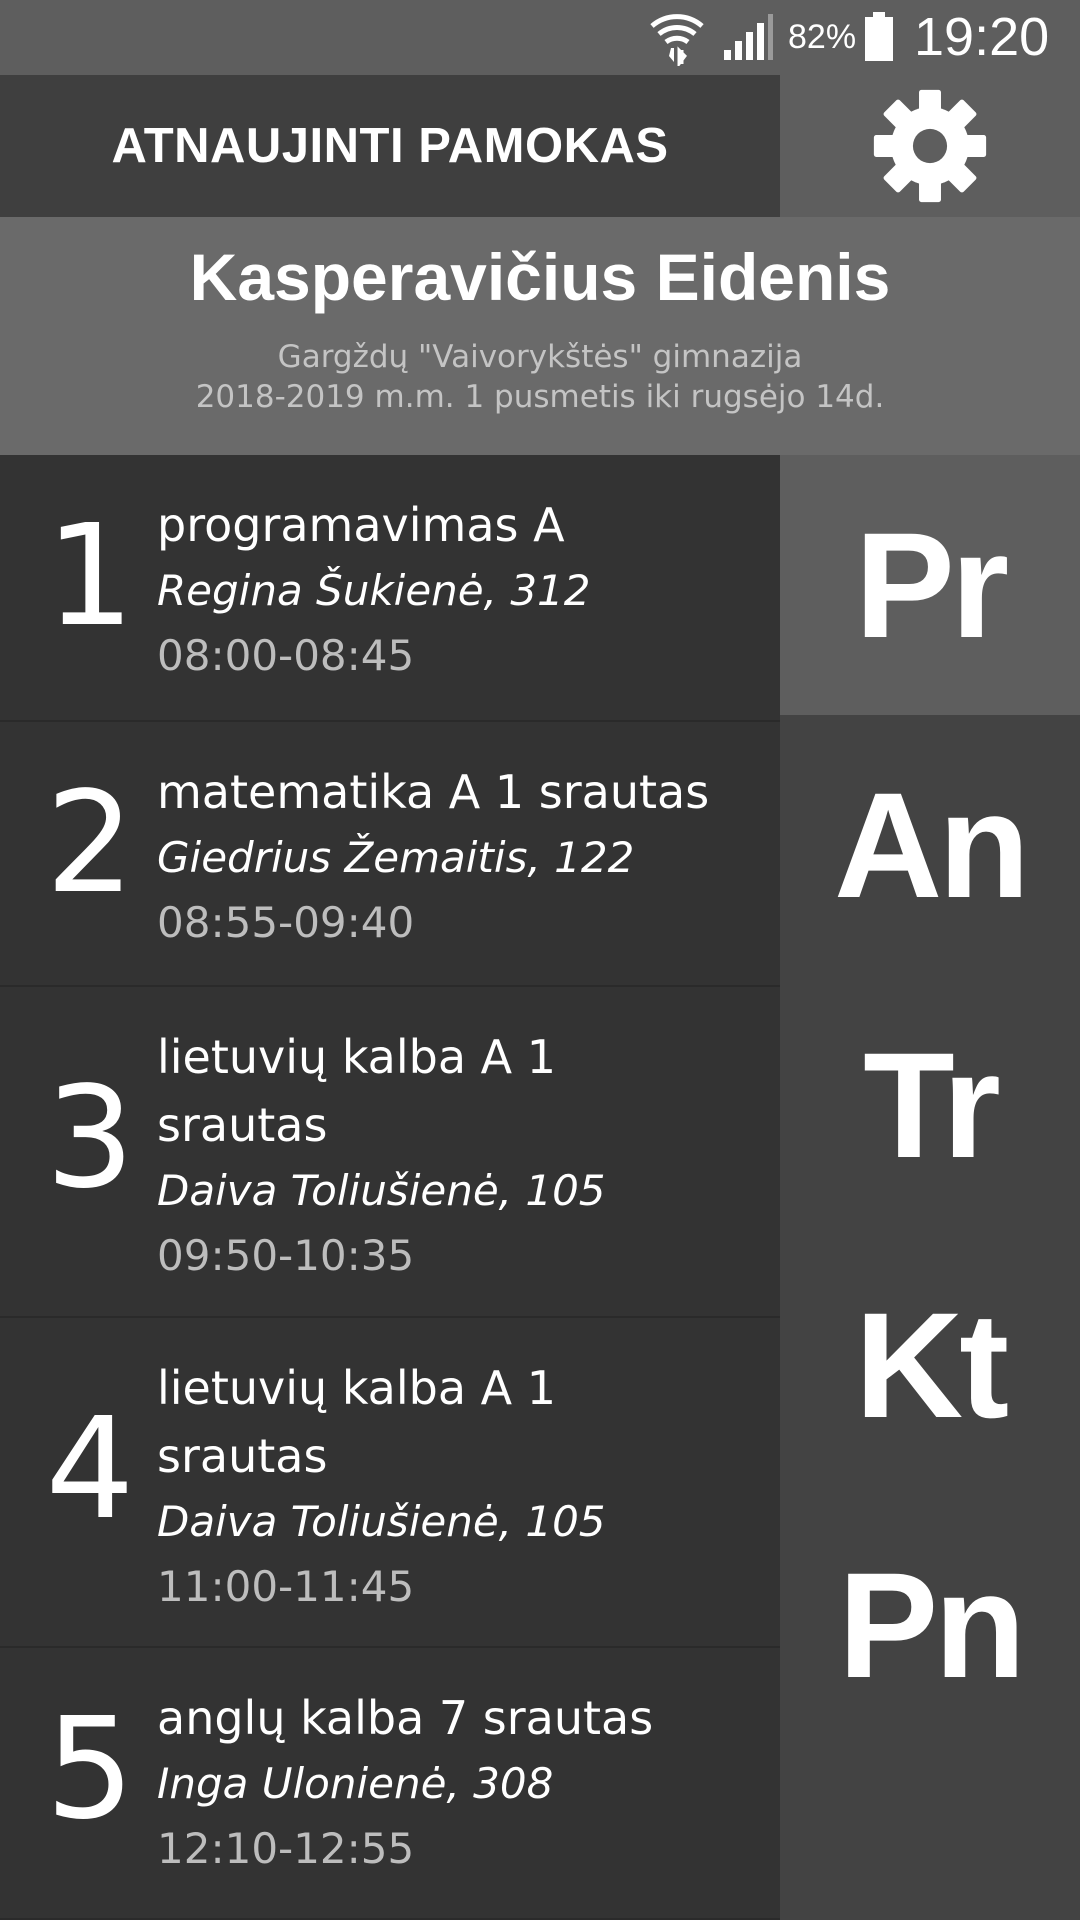 Image resolution: width=1080 pixels, height=1920 pixels. What do you see at coordinates (930, 1365) in the screenshot?
I see `day-tab-kt: Kt` at bounding box center [930, 1365].